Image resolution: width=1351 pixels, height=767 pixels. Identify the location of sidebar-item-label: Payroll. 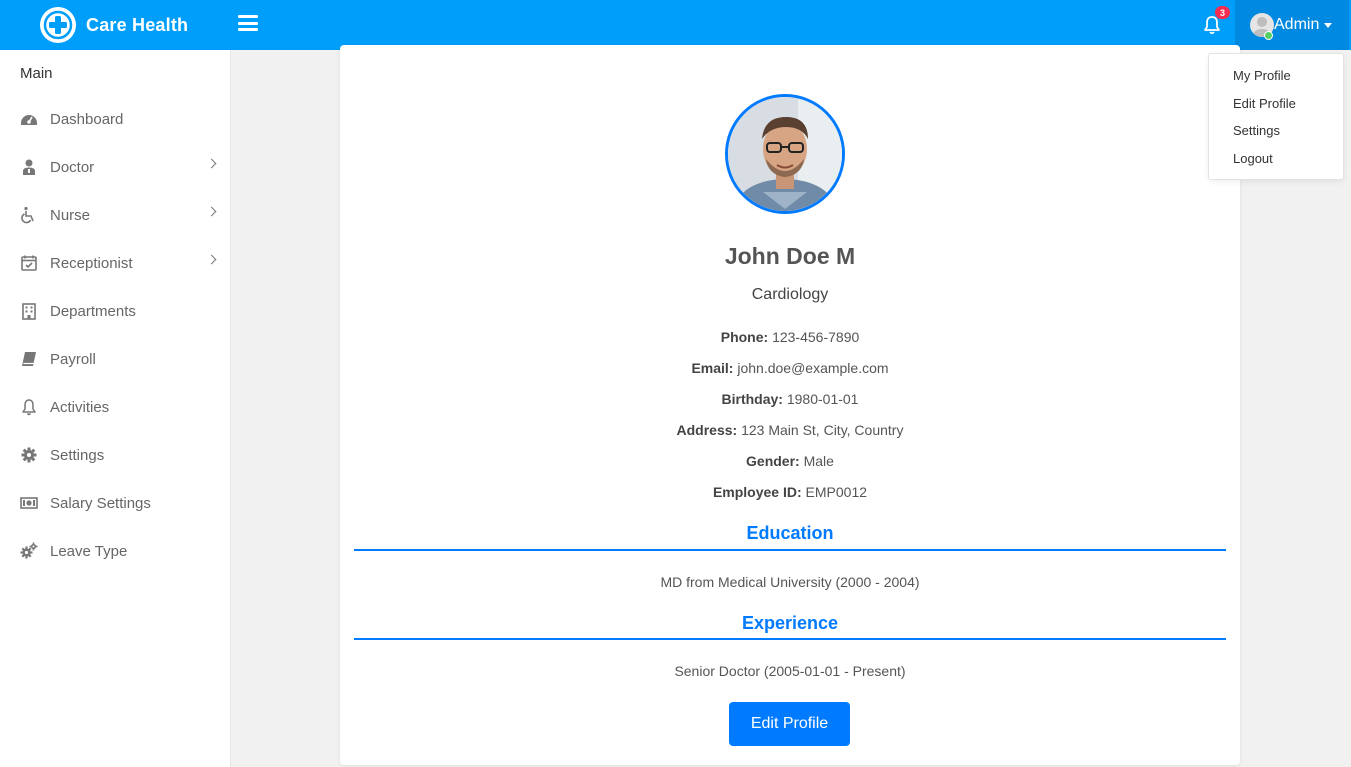
(73, 359).